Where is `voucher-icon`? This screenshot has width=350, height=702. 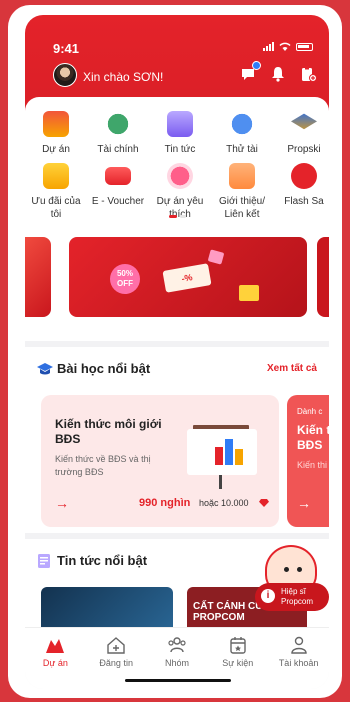 voucher-icon is located at coordinates (118, 176).